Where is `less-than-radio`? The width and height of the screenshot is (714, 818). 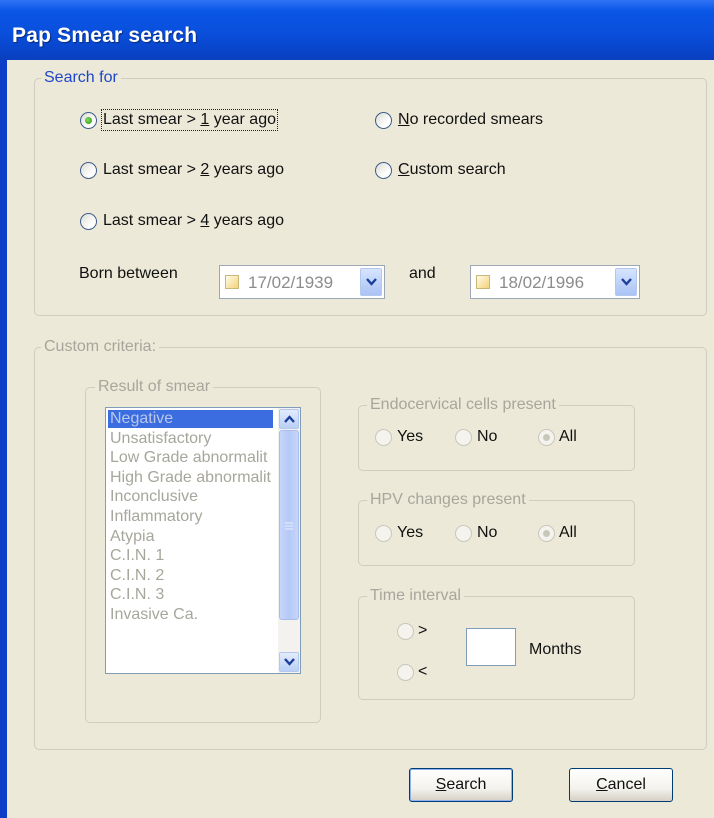 less-than-radio is located at coordinates (405, 672).